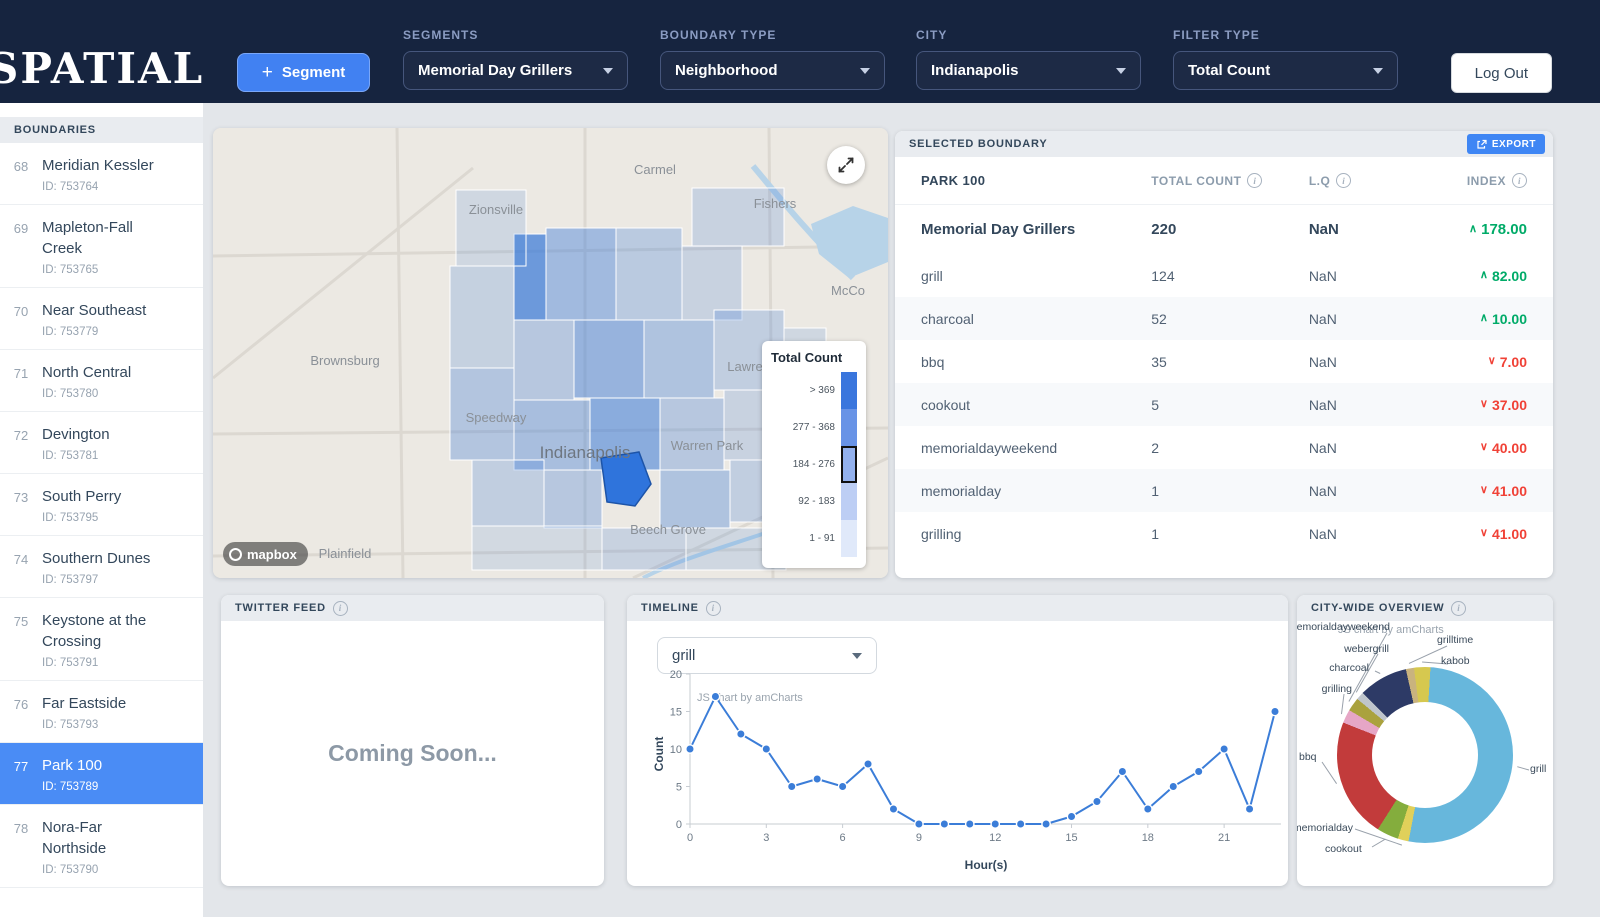  I want to click on boundary-list-item: 76 Far Eastside ID: 753793, so click(101, 712).